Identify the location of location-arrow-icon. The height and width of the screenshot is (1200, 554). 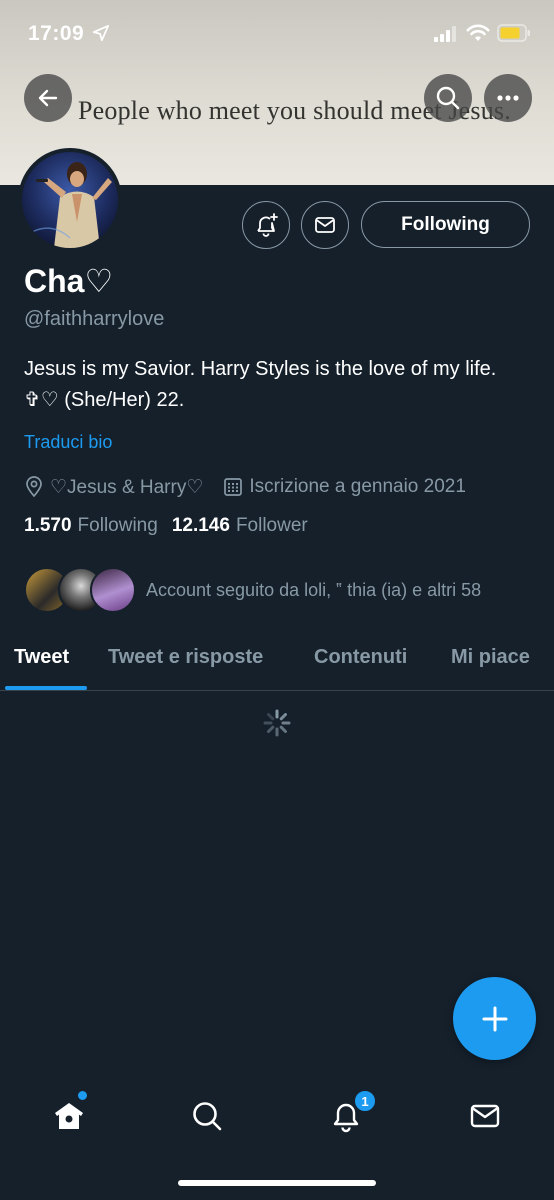
(101, 33).